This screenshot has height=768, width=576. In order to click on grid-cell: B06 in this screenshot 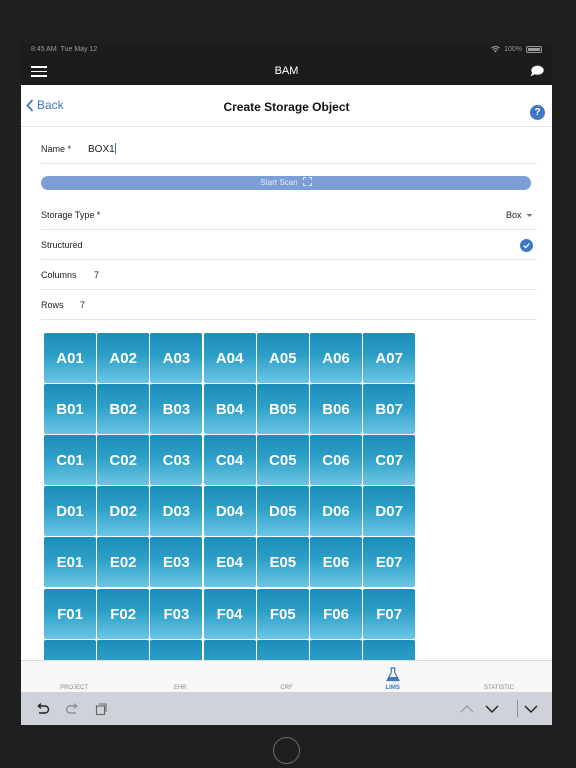, I will do `click(336, 409)`.